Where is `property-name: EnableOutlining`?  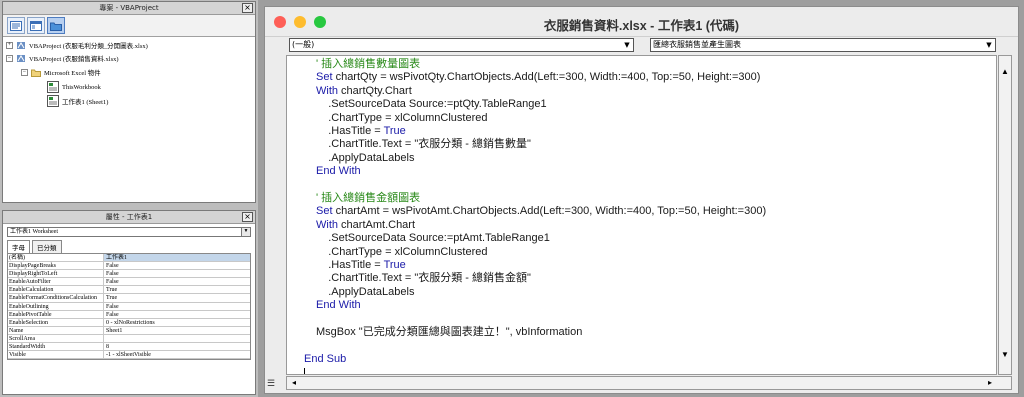
property-name: EnableOutlining is located at coordinates (56, 306).